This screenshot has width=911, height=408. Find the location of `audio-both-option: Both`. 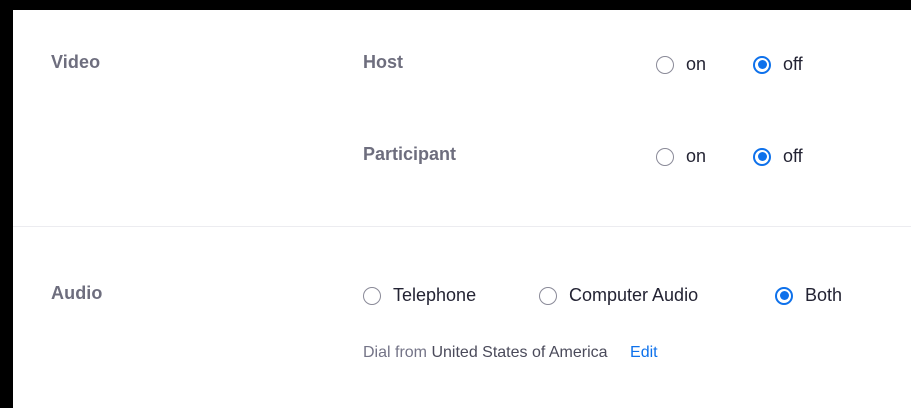

audio-both-option: Both is located at coordinates (808, 295).